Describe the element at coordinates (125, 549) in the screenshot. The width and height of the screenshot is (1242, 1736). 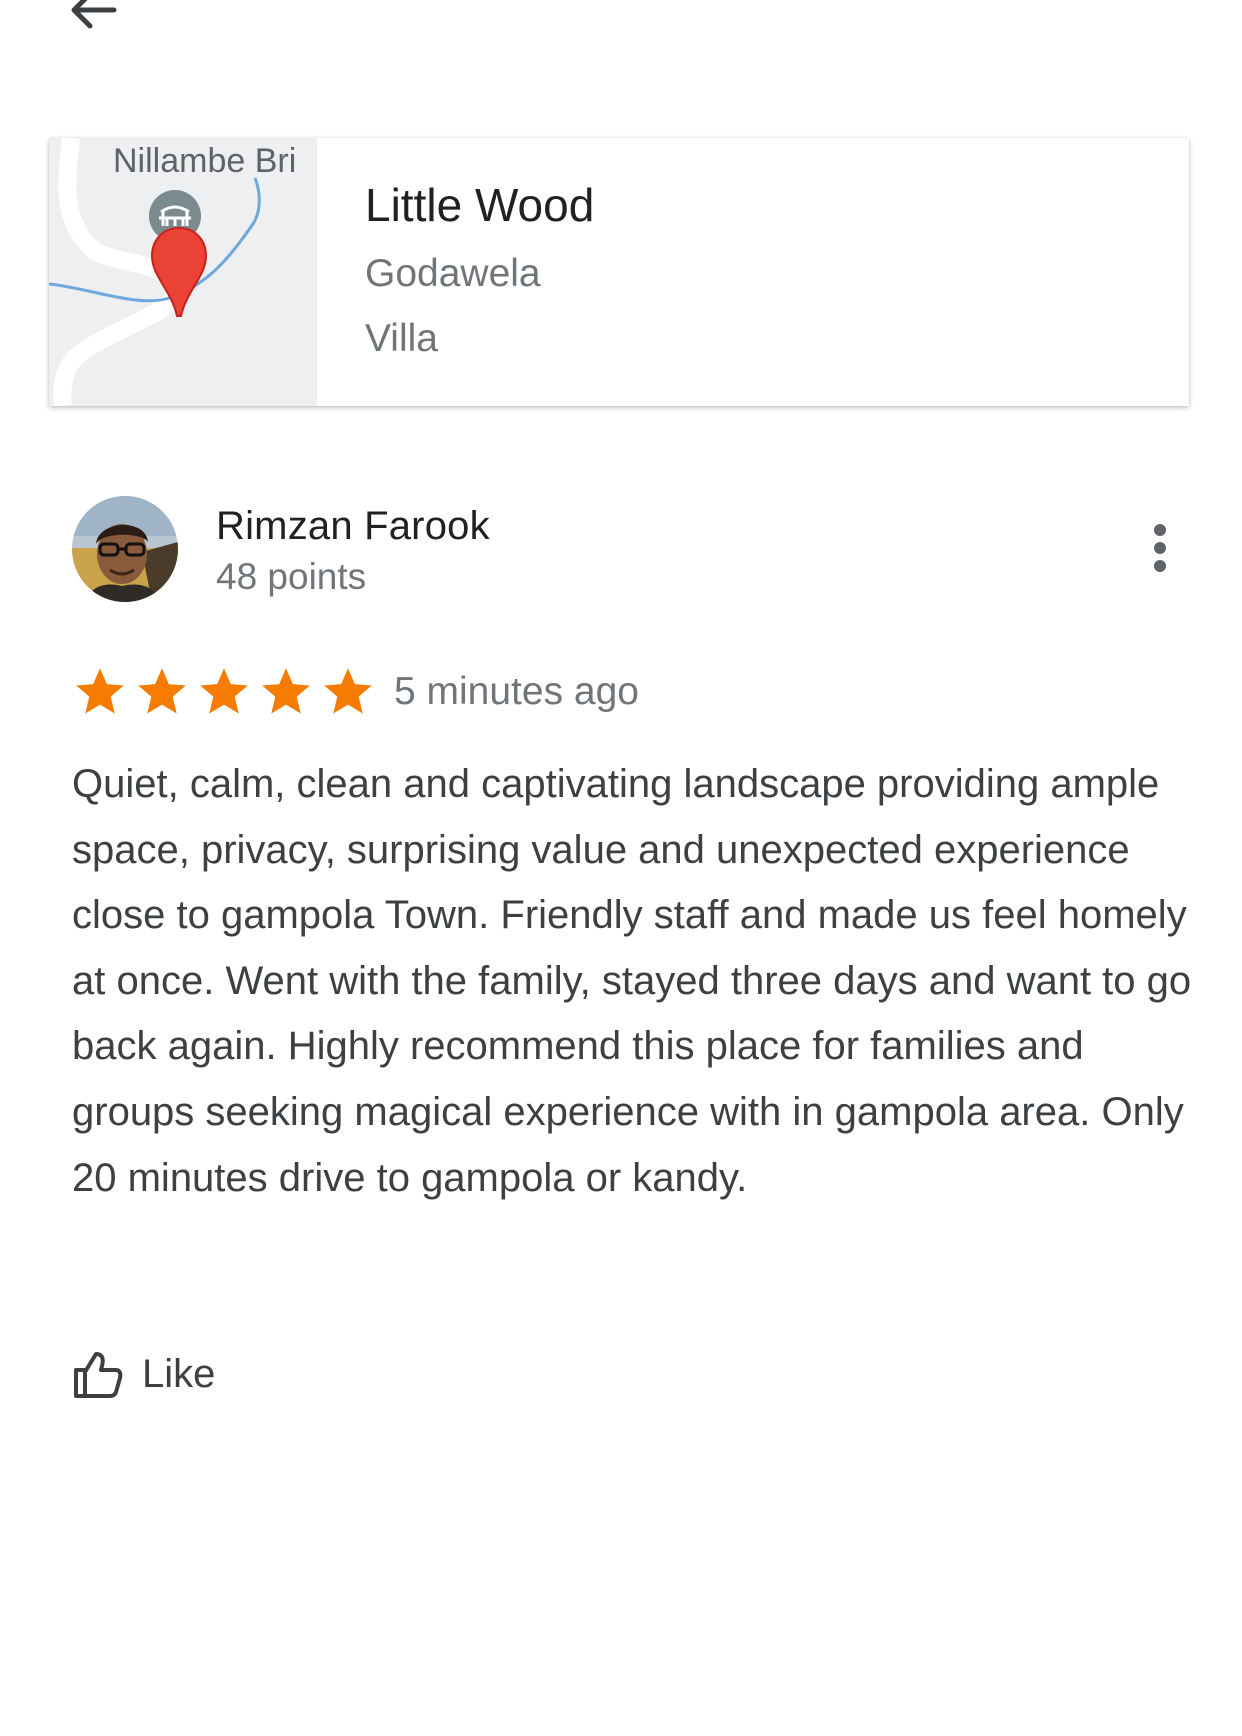
I see `avatar` at that location.